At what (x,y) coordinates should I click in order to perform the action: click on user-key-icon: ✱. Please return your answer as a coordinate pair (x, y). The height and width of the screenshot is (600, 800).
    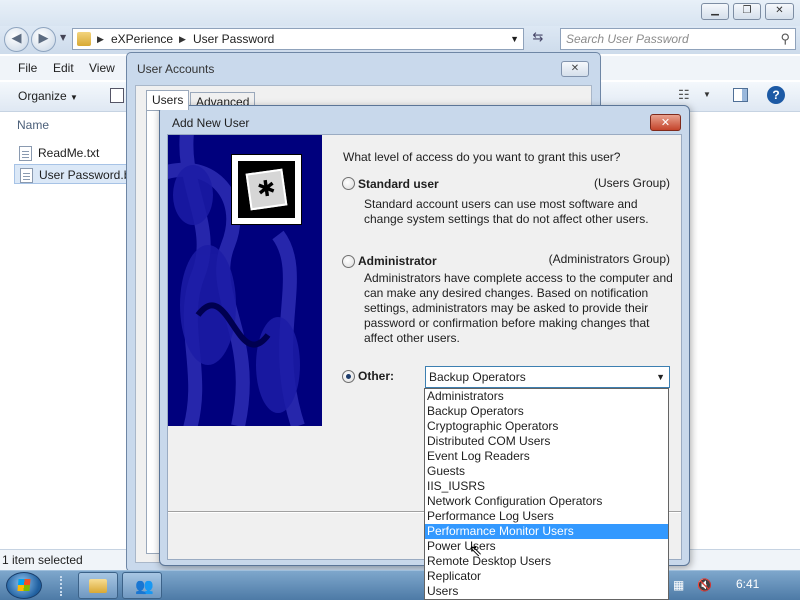
    Looking at the image, I should click on (266, 189).